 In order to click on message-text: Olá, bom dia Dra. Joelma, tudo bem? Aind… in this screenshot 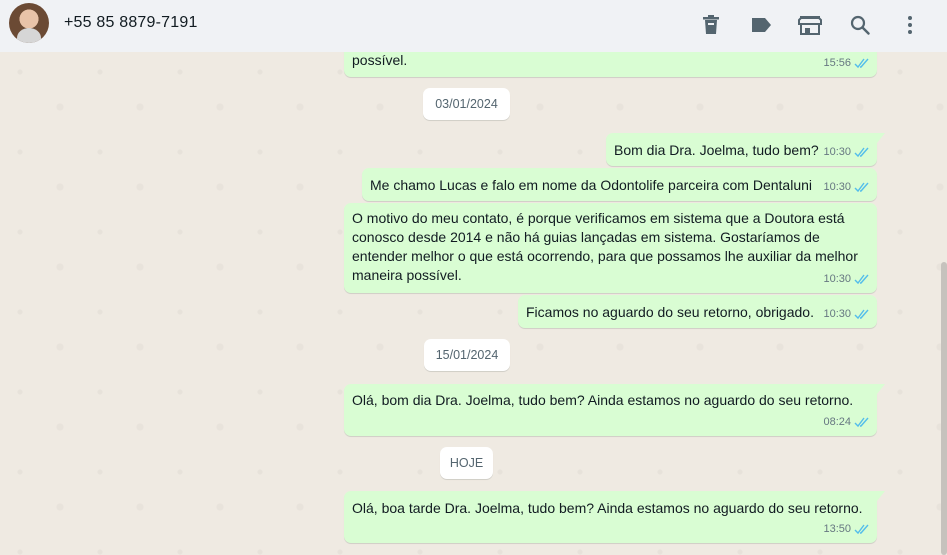, I will do `click(603, 400)`.